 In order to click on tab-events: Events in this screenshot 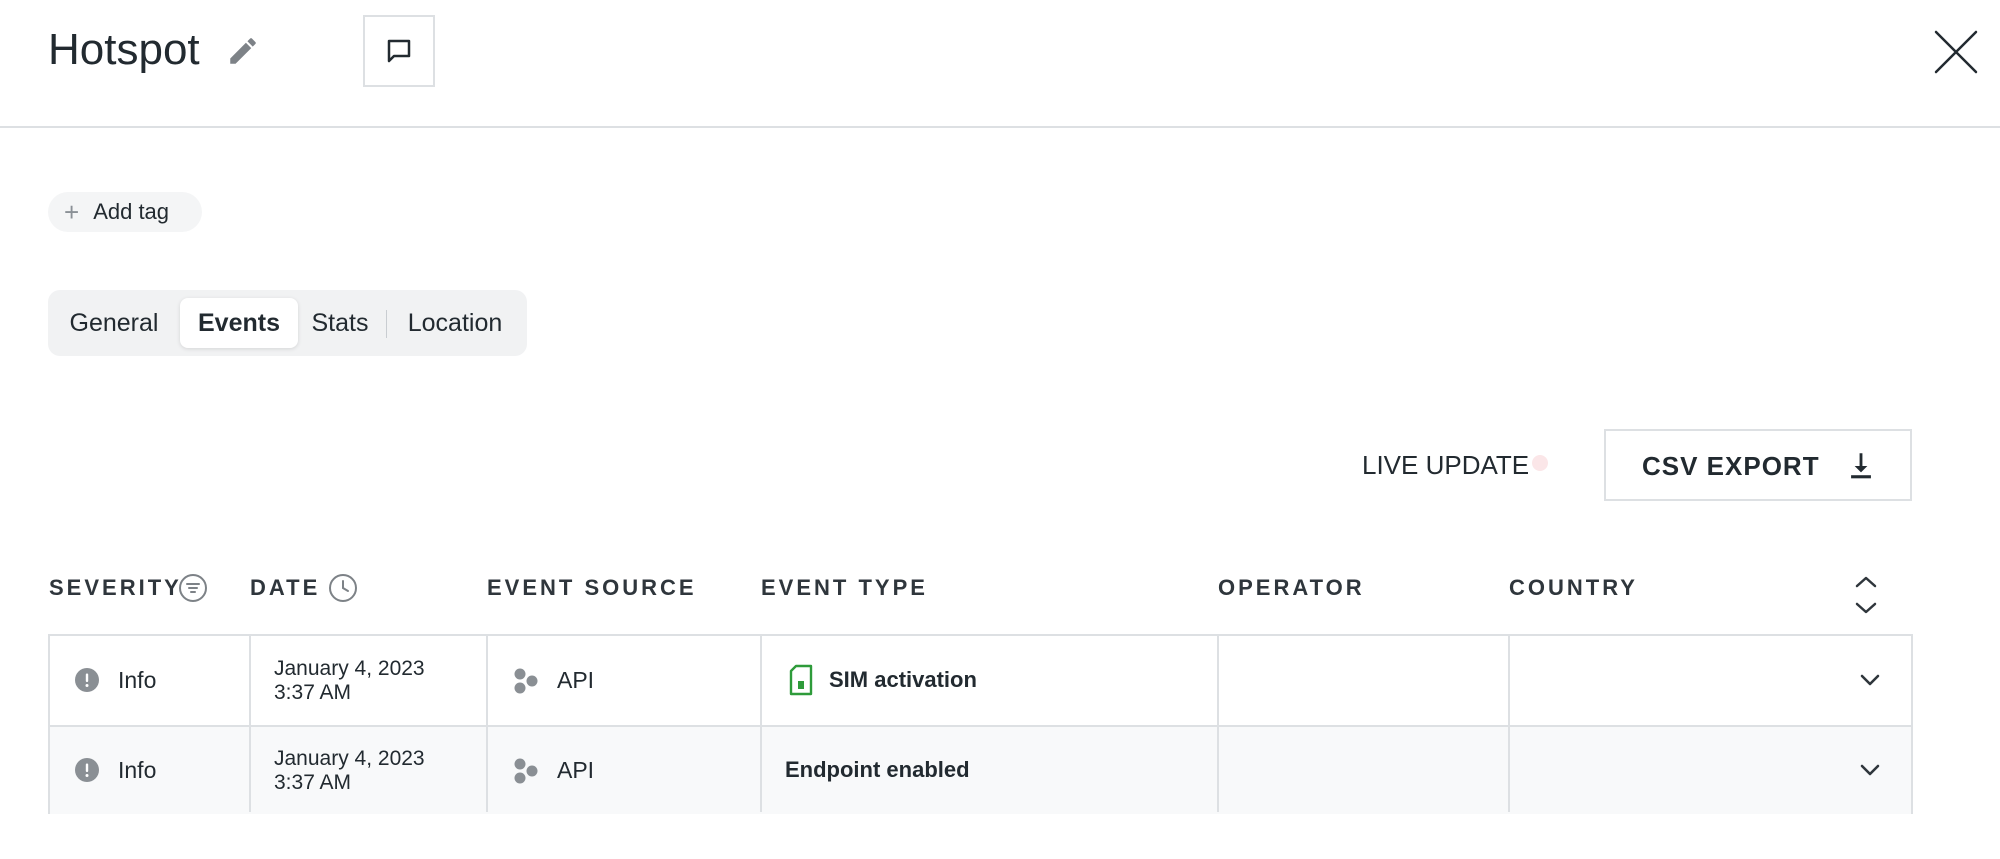, I will do `click(239, 323)`.